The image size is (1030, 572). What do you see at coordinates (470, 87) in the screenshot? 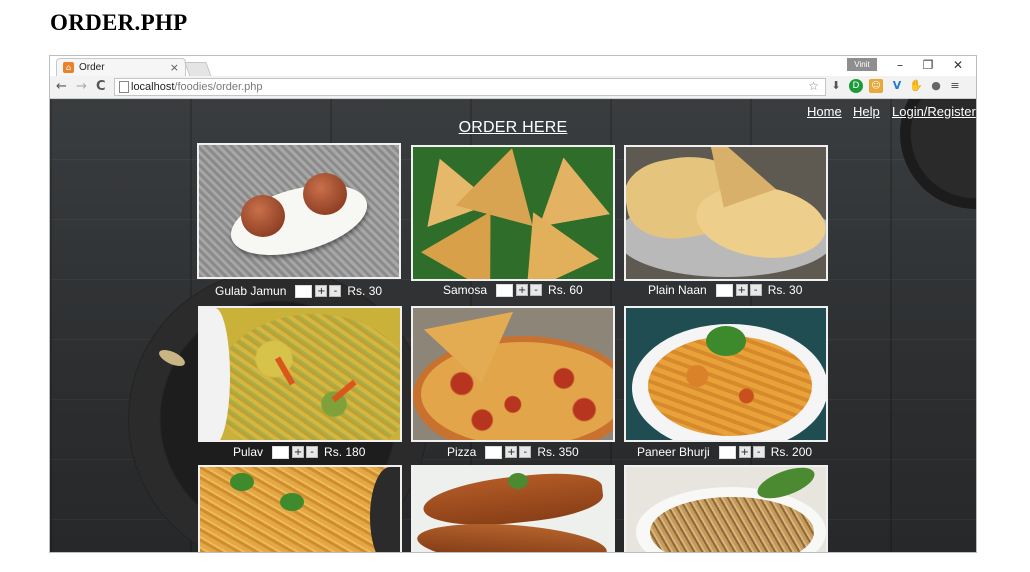
I see `address-bar: localhost/foodies/order.php ☆` at bounding box center [470, 87].